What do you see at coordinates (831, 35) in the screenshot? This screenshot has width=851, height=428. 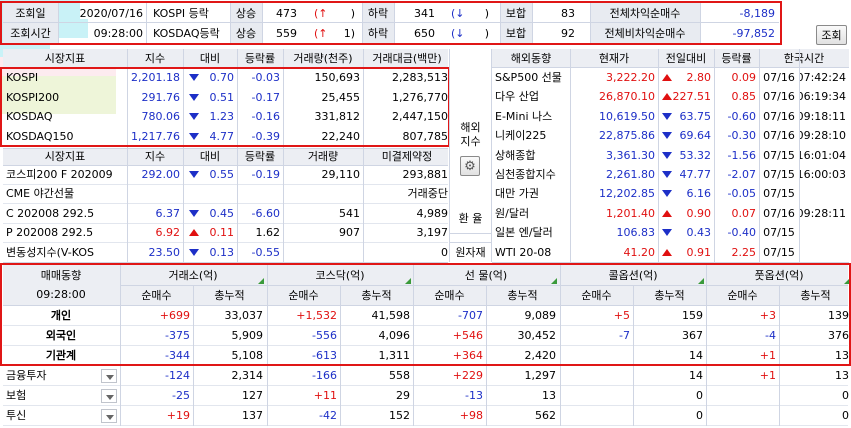 I see `query-button: 조회` at bounding box center [831, 35].